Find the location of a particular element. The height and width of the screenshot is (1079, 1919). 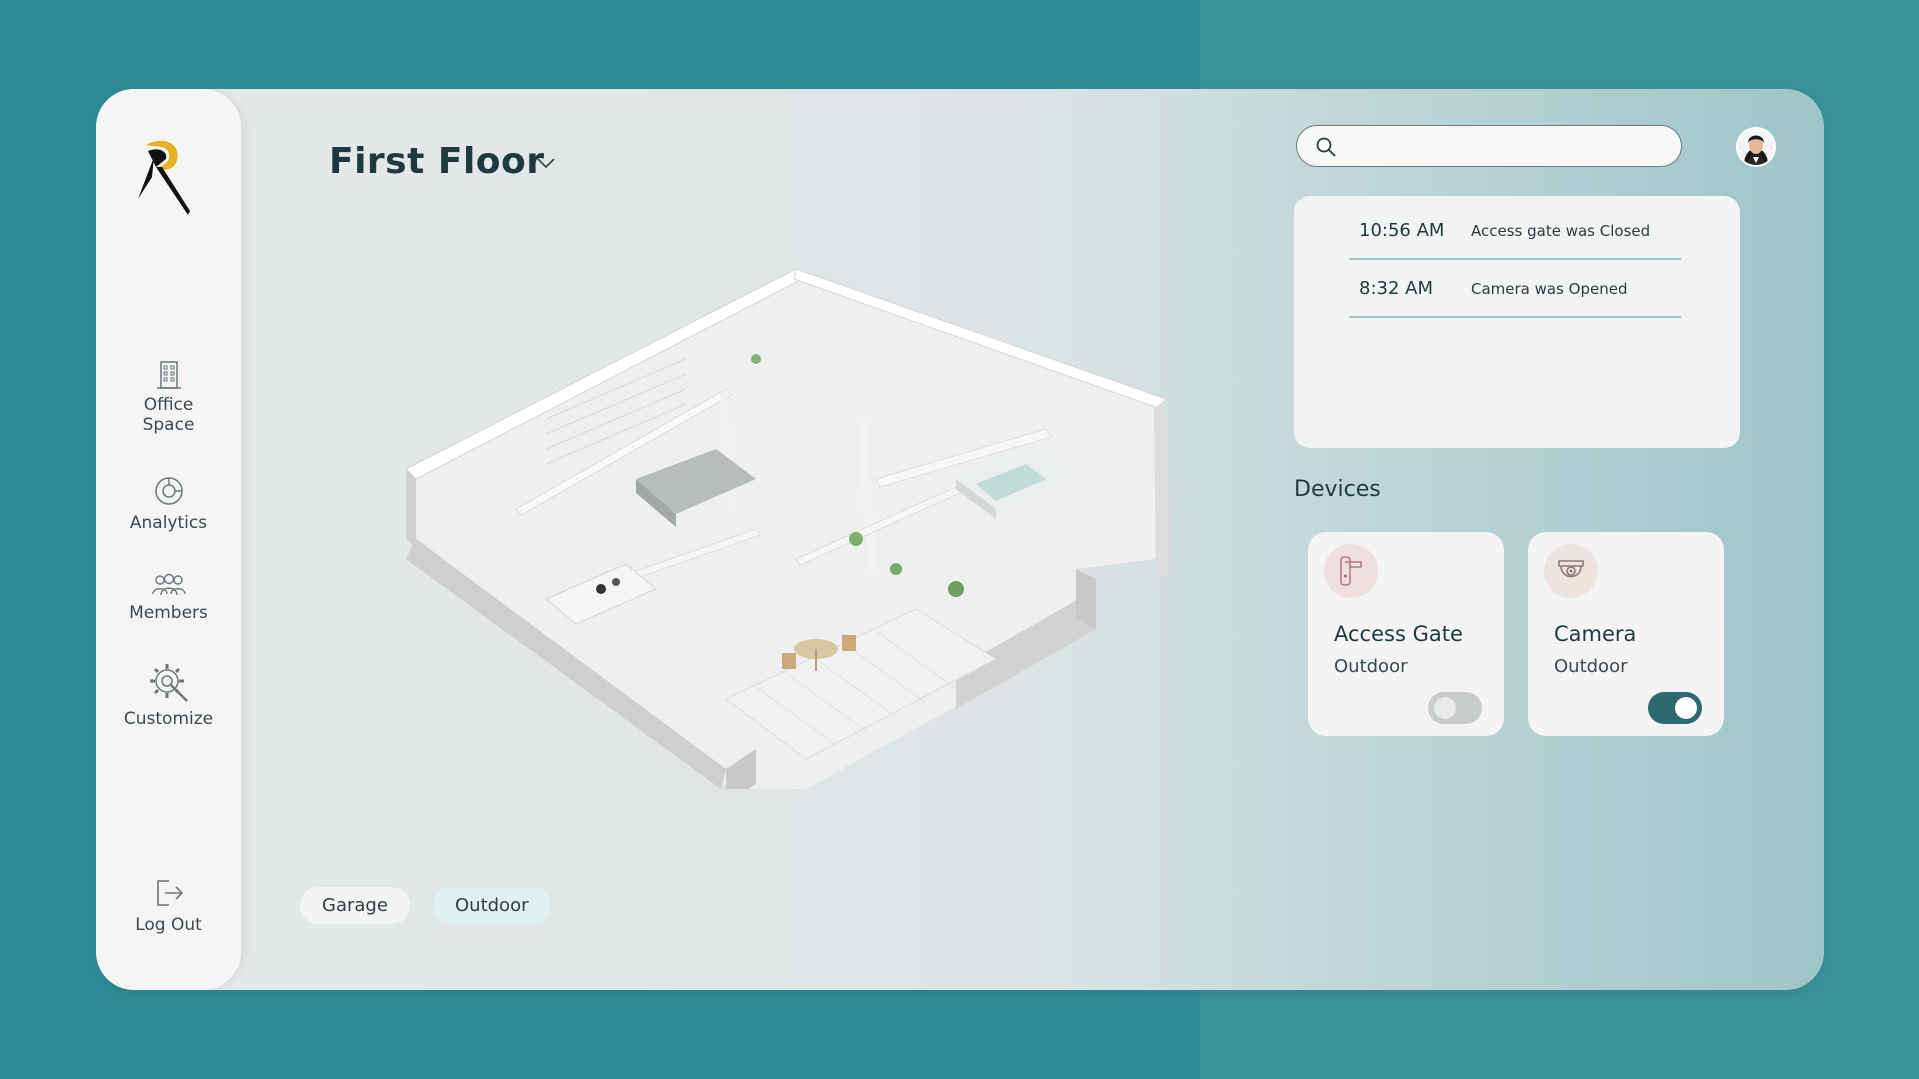

camera-toggle is located at coordinates (1675, 708).